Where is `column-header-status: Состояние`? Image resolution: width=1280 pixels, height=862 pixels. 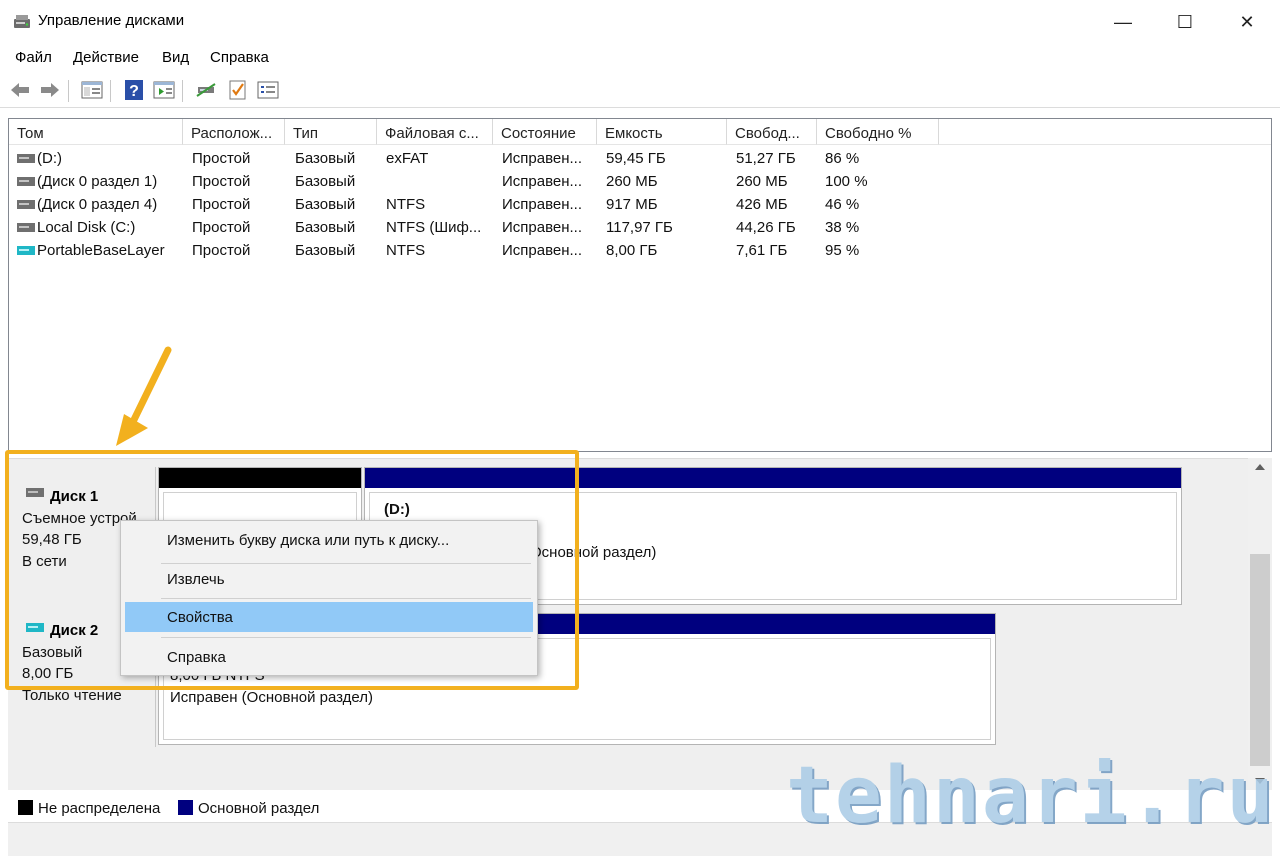
column-header-status: Состояние is located at coordinates (545, 132).